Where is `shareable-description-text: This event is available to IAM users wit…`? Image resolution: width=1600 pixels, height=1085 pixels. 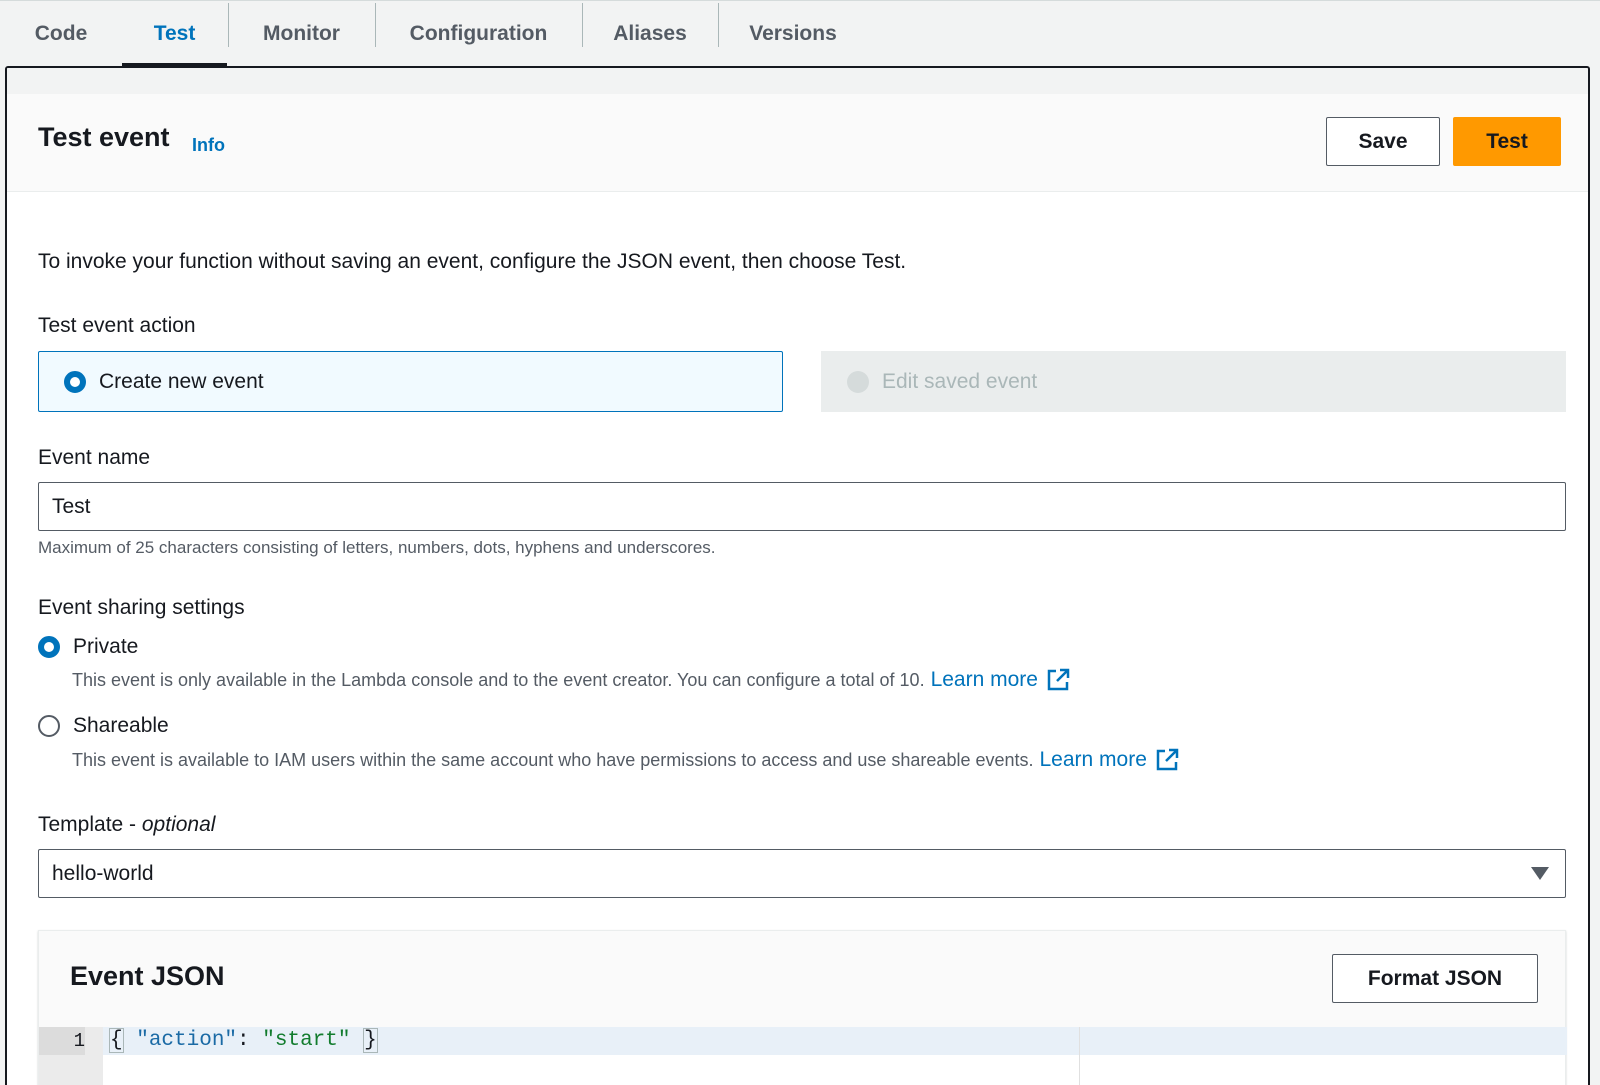
shareable-description-text: This event is available to IAM users wit… is located at coordinates (553, 759).